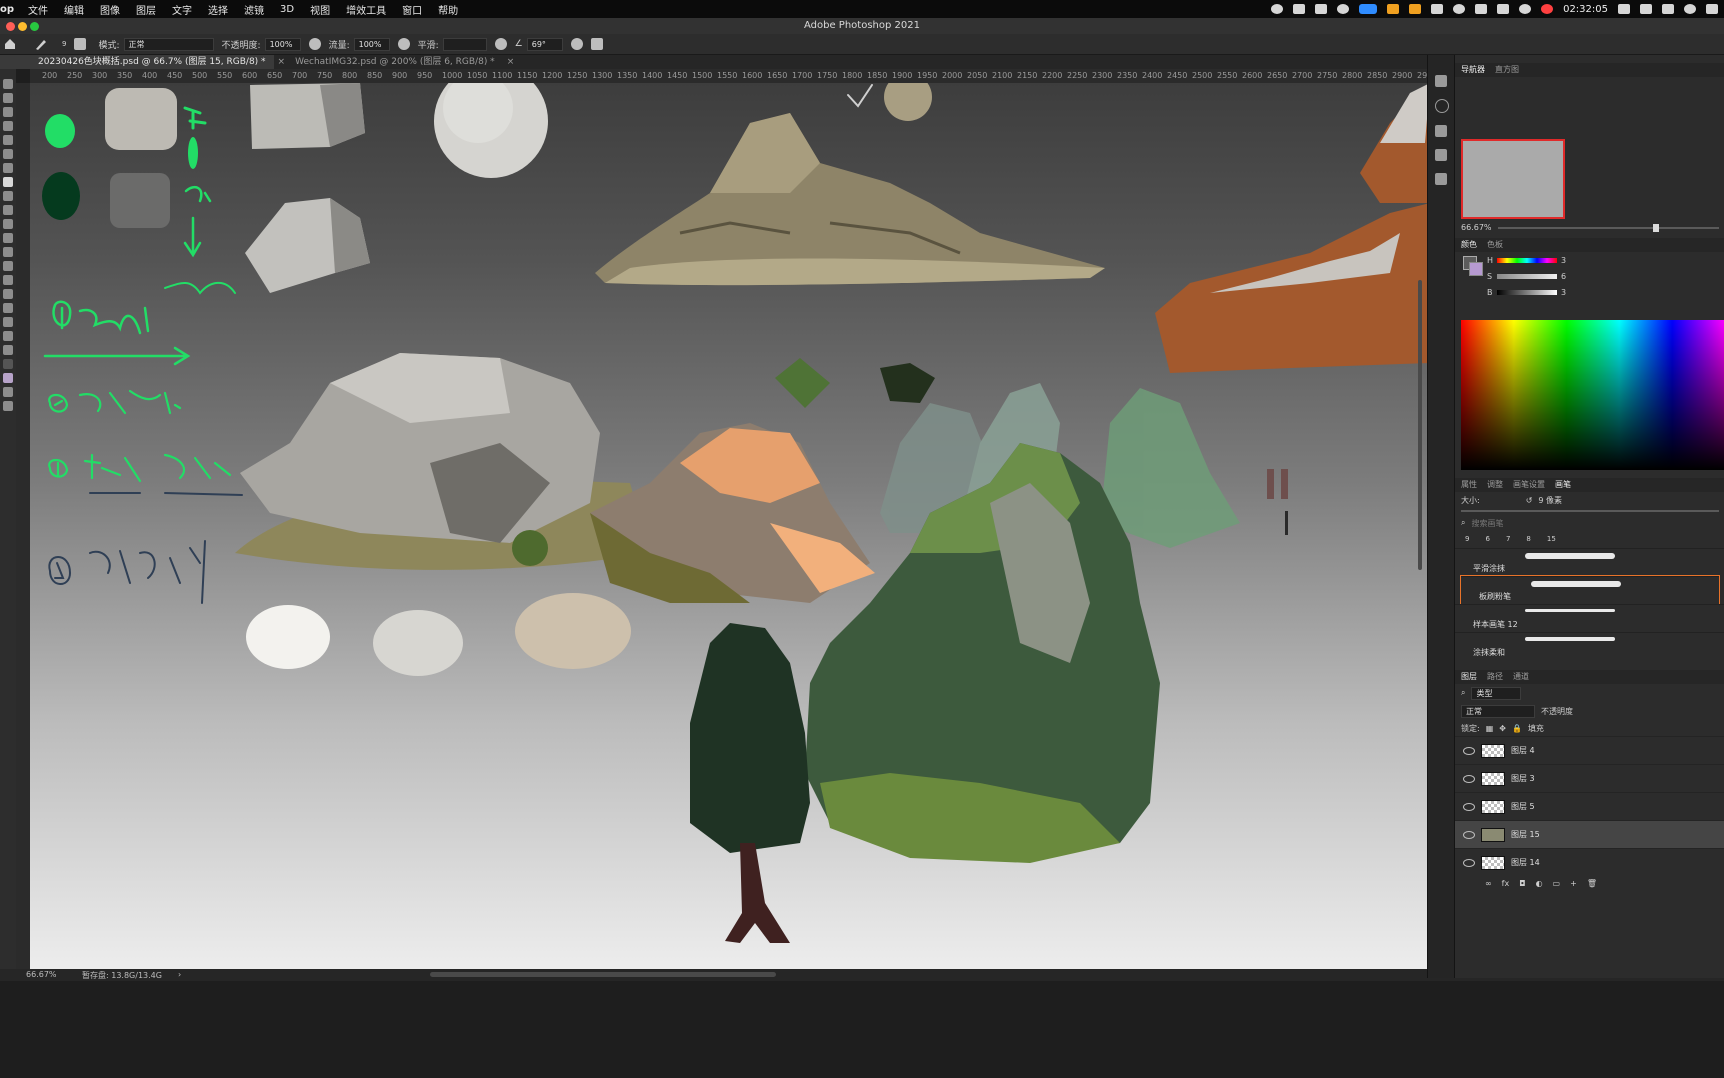 Image resolution: width=1724 pixels, height=1078 pixels. I want to click on opacity-field: 100%, so click(282, 44).